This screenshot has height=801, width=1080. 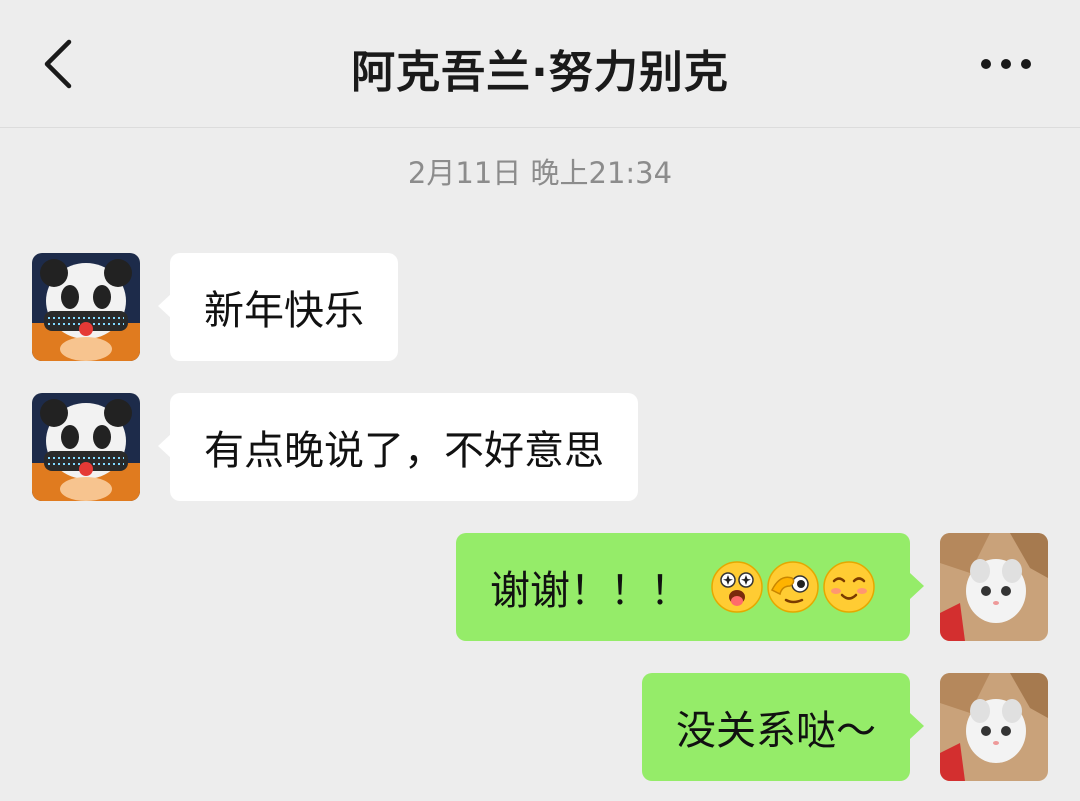 I want to click on chat-title: 阿克吾兰·努力别克, so click(x=540, y=72).